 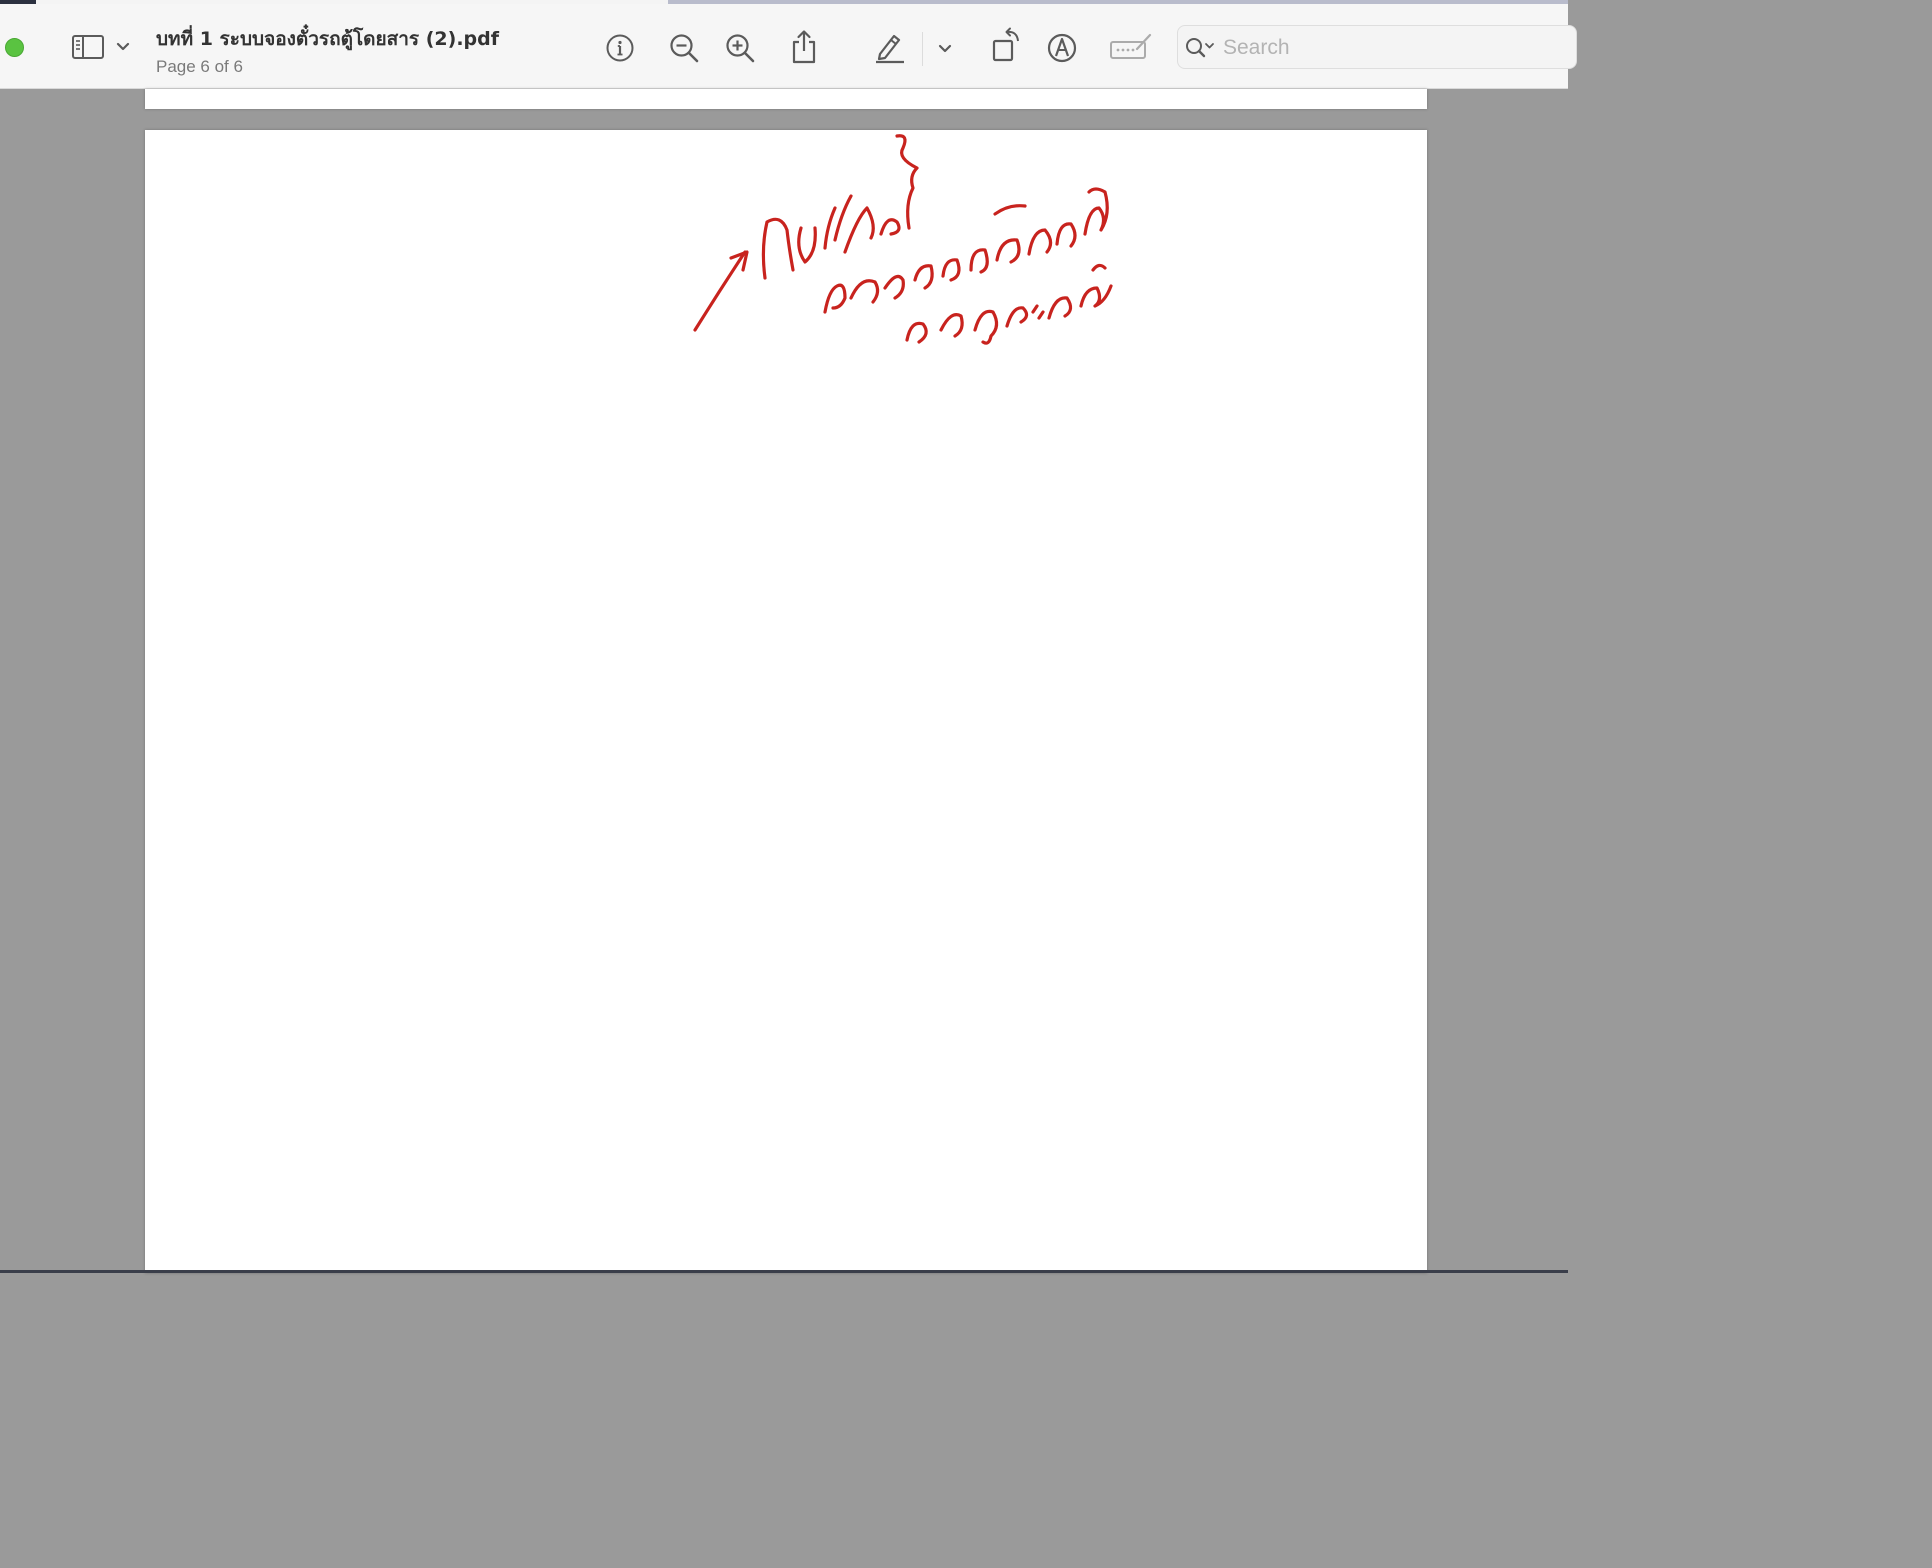 What do you see at coordinates (786, 99) in the screenshot?
I see `previous-page-bottom` at bounding box center [786, 99].